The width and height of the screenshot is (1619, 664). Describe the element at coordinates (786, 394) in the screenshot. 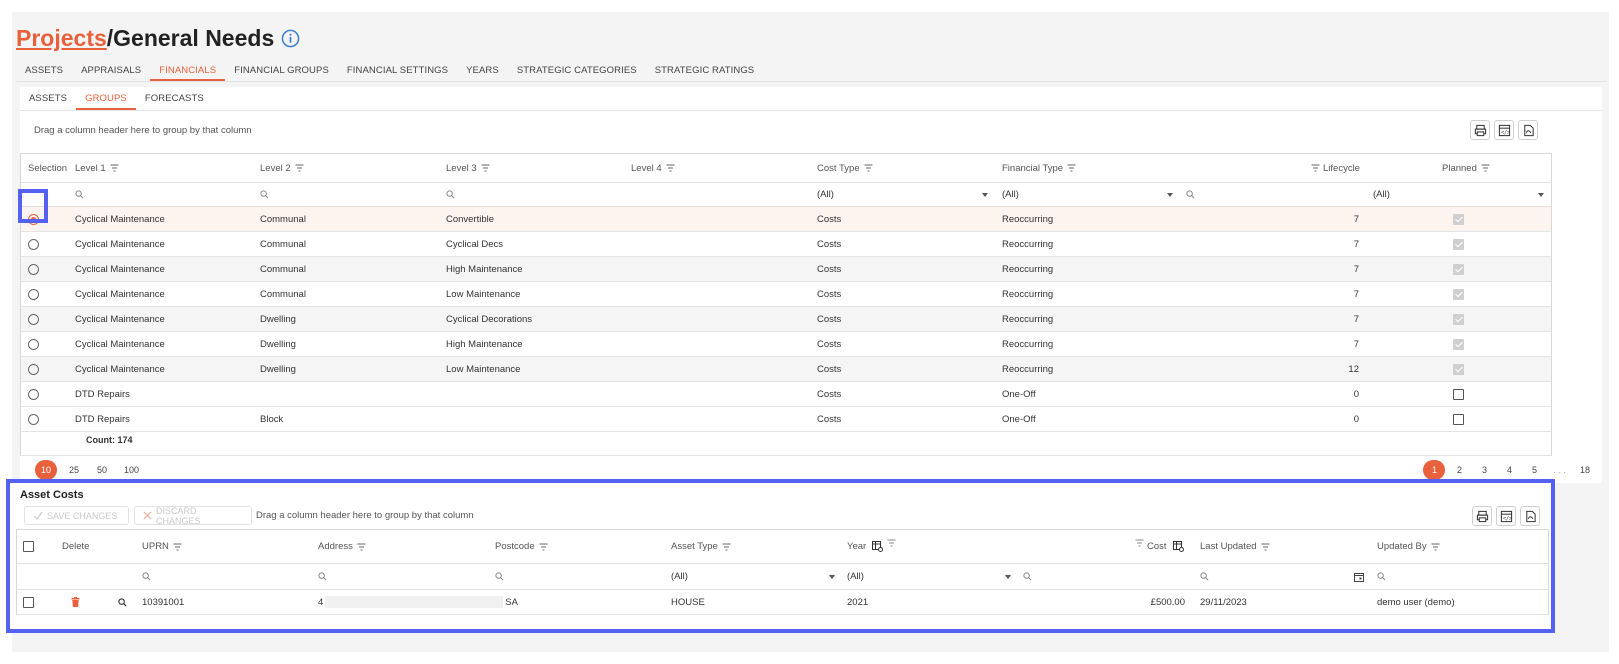

I see `table-row: DTD Repairs Costs One-Off 0` at that location.